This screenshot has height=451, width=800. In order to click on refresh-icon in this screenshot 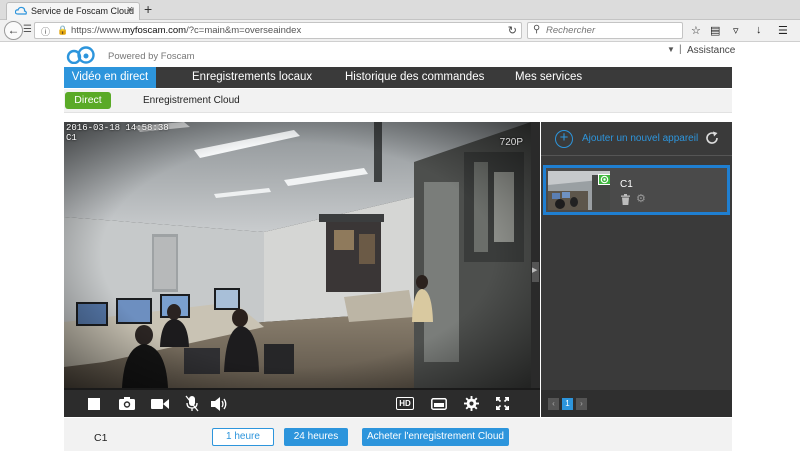, I will do `click(712, 138)`.